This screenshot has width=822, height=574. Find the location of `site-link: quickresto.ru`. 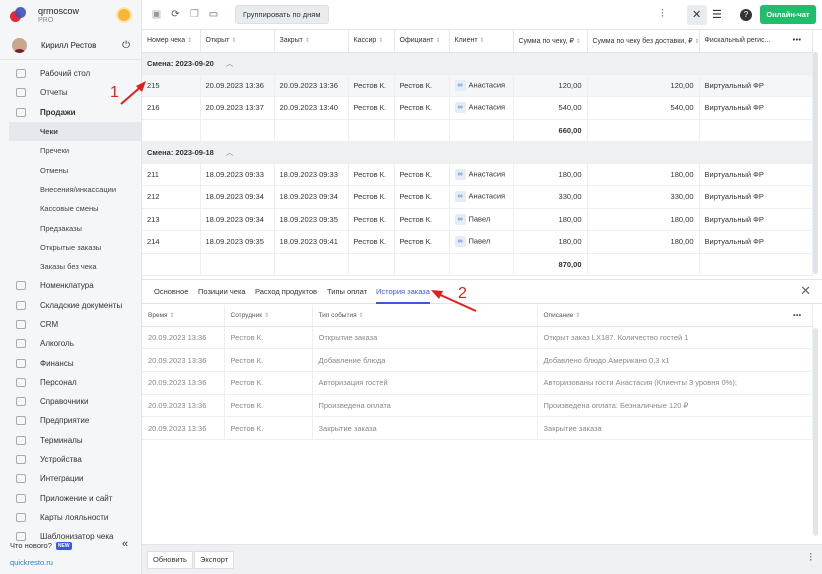

site-link: quickresto.ru is located at coordinates (31, 562).